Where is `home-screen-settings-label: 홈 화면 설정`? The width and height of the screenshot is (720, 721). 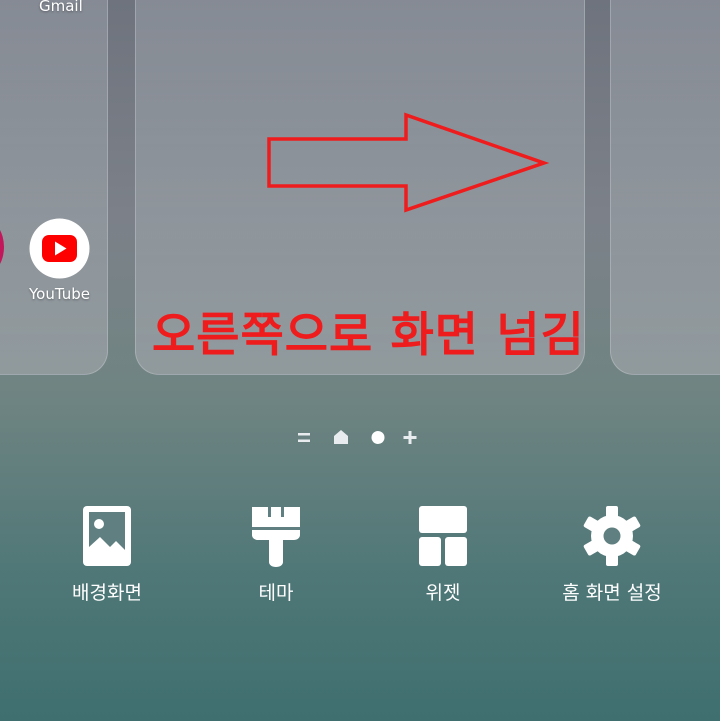 home-screen-settings-label: 홈 화면 설정 is located at coordinates (612, 593).